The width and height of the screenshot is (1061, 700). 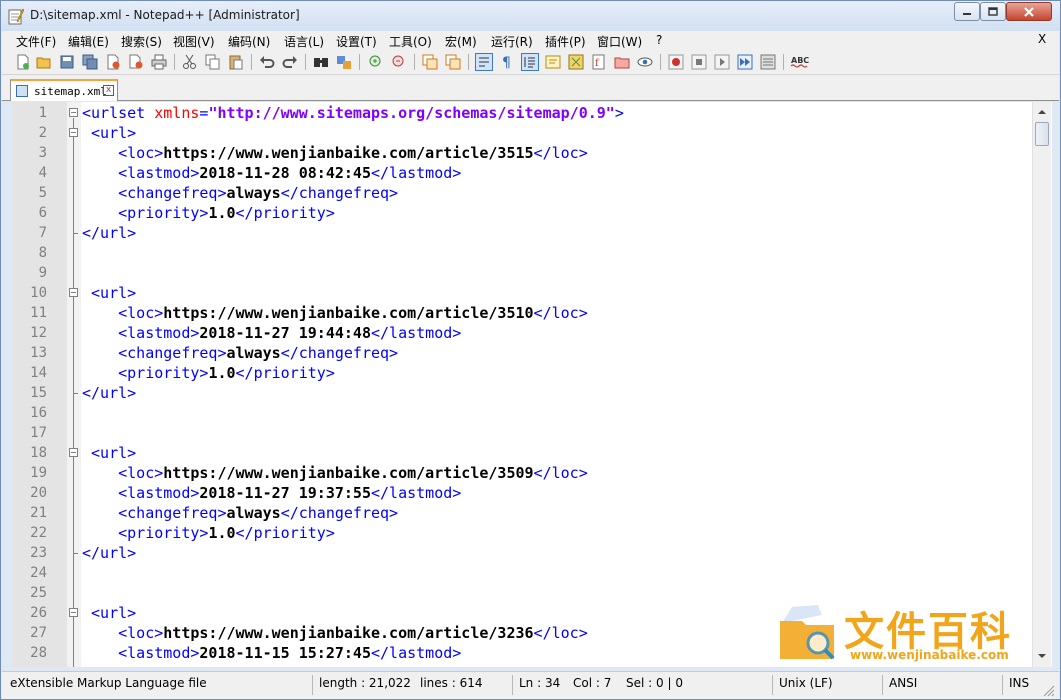 I want to click on find-icon, so click(x=321, y=62).